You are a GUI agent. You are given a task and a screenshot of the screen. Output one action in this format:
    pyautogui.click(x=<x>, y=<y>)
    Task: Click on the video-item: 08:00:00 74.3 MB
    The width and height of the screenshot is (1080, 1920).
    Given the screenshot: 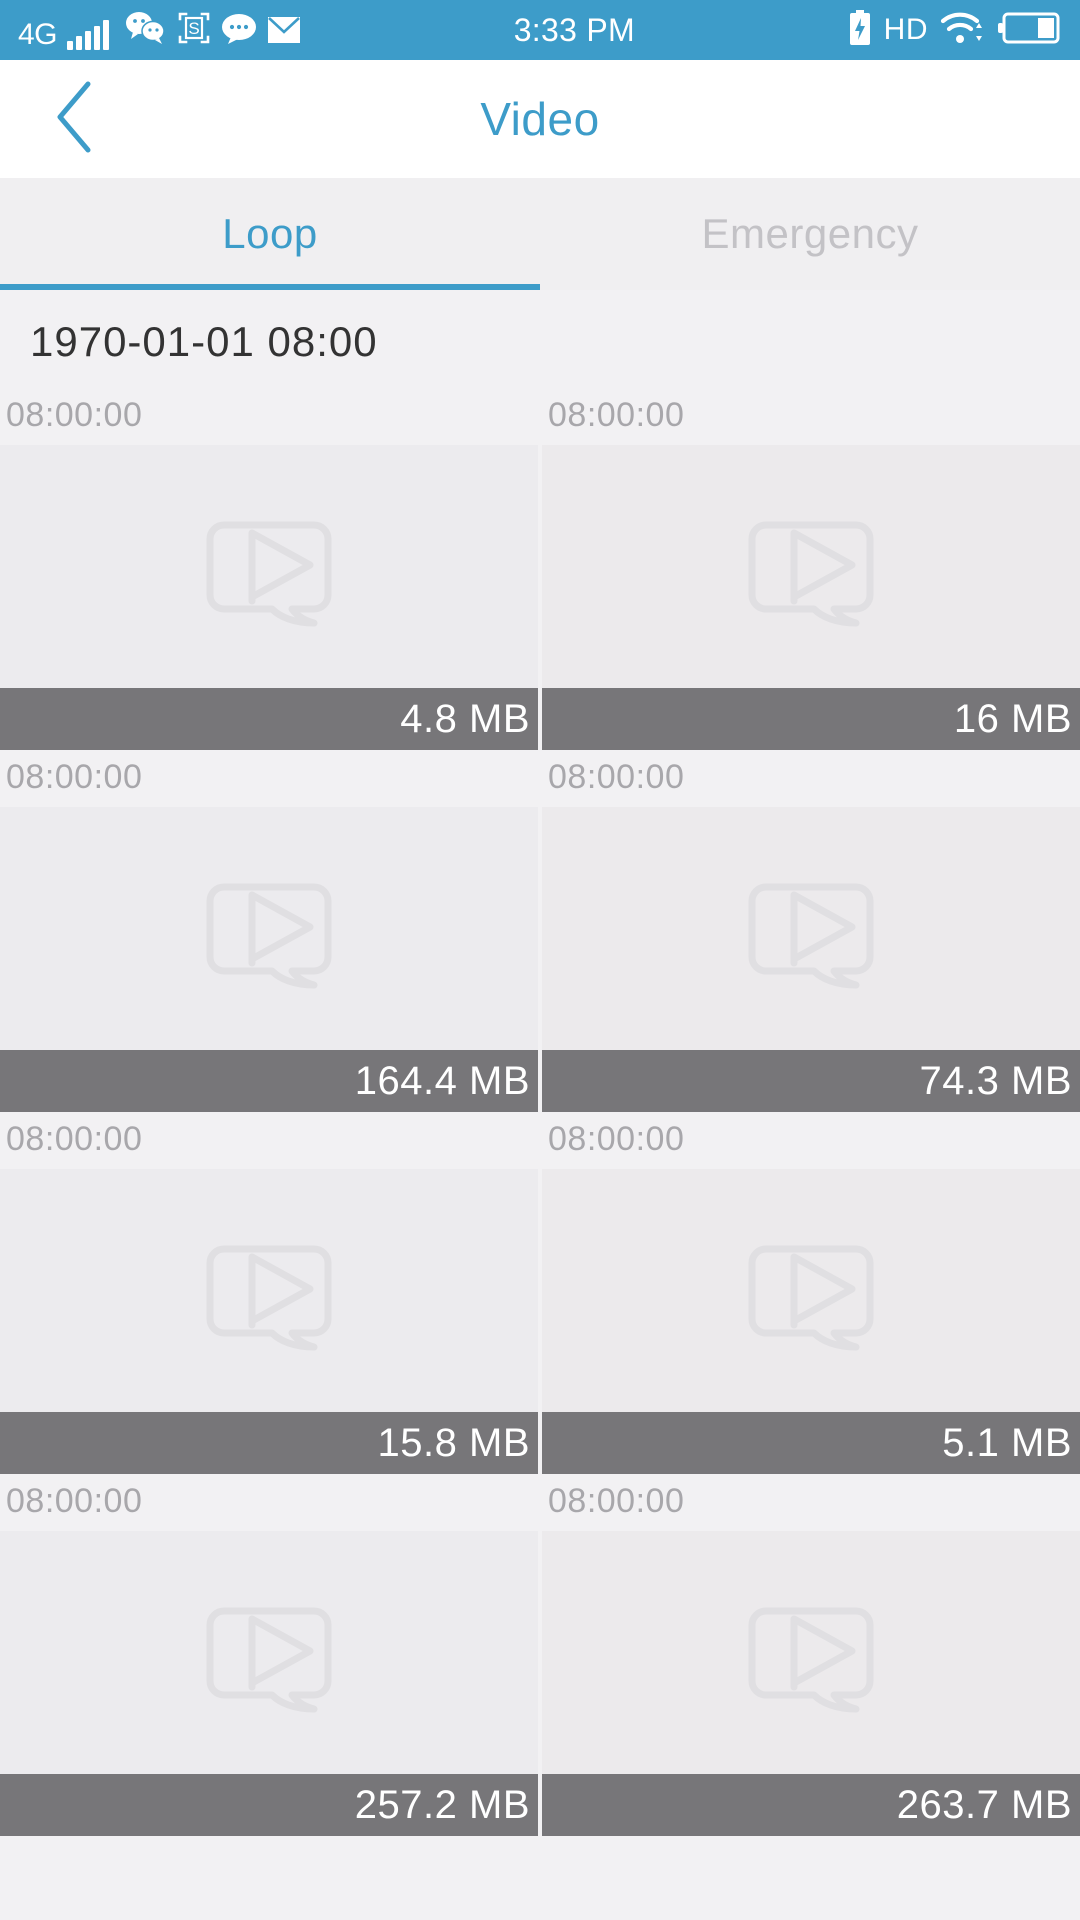 What is the action you would take?
    pyautogui.click(x=811, y=931)
    